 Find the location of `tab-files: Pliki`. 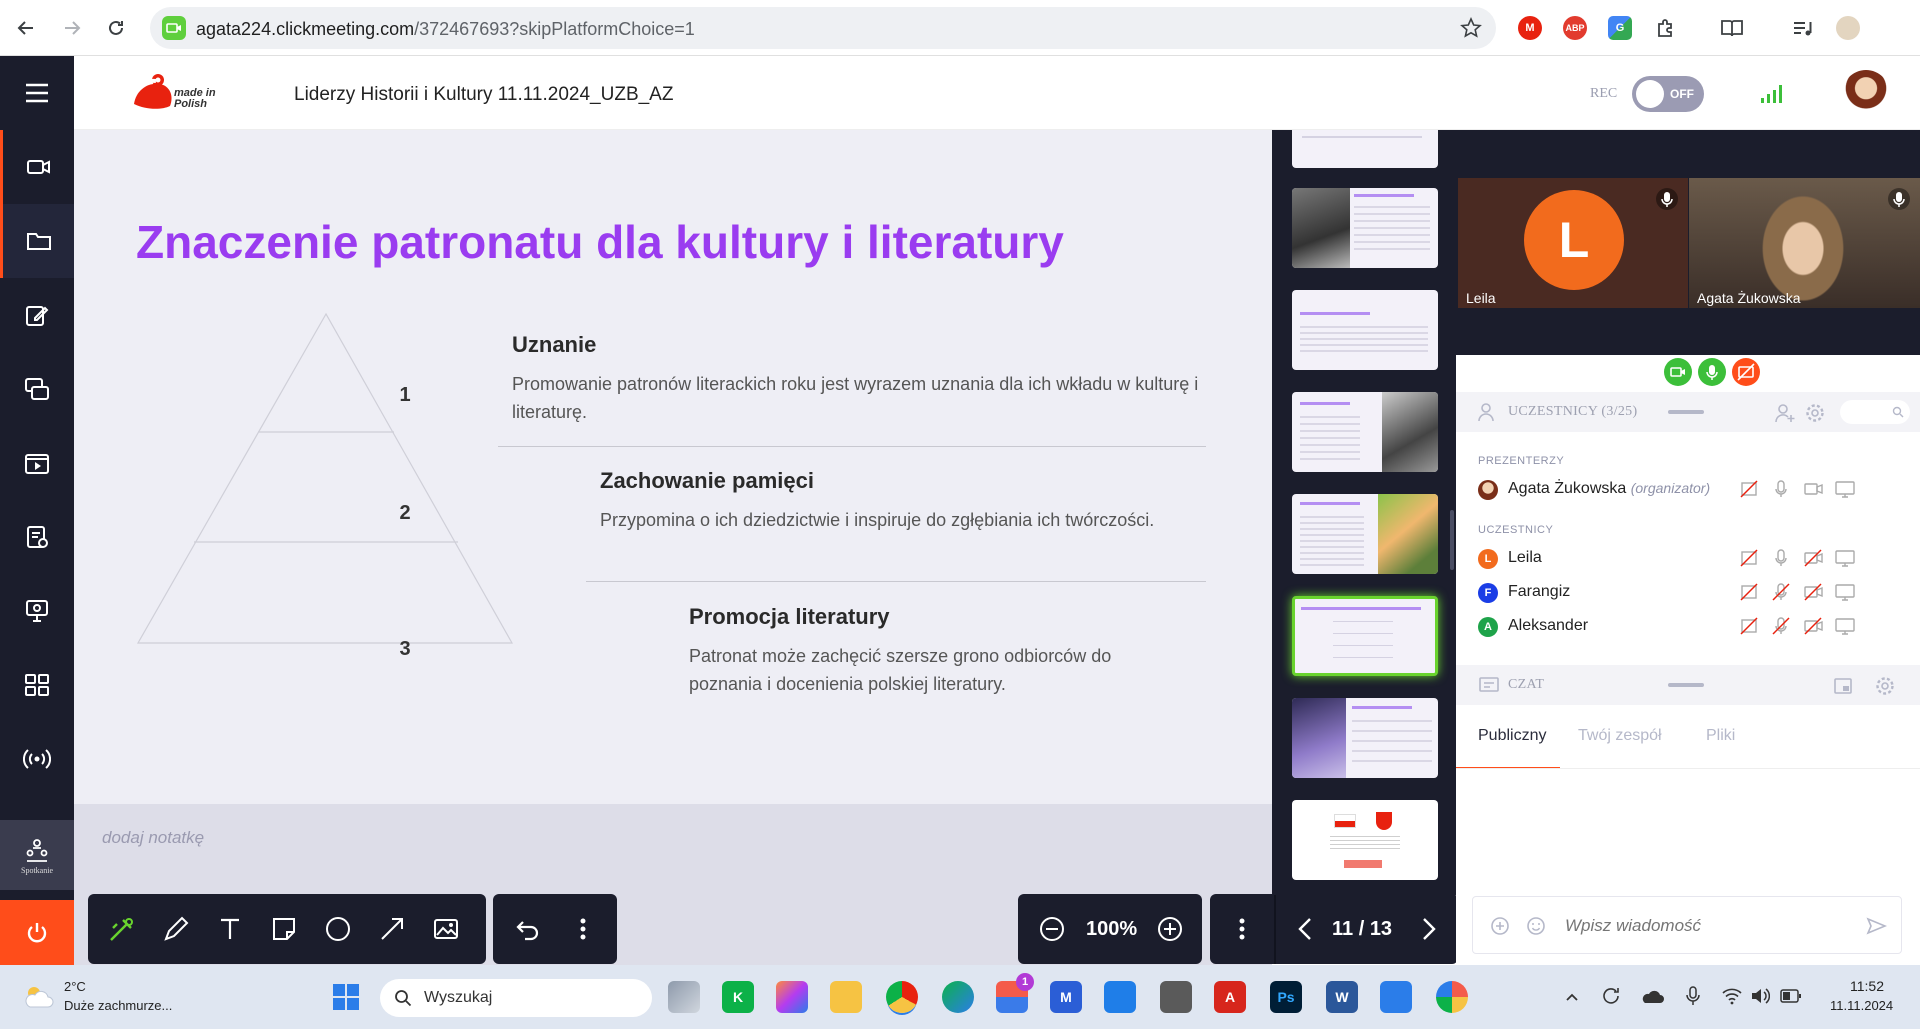

tab-files: Pliki is located at coordinates (1720, 736).